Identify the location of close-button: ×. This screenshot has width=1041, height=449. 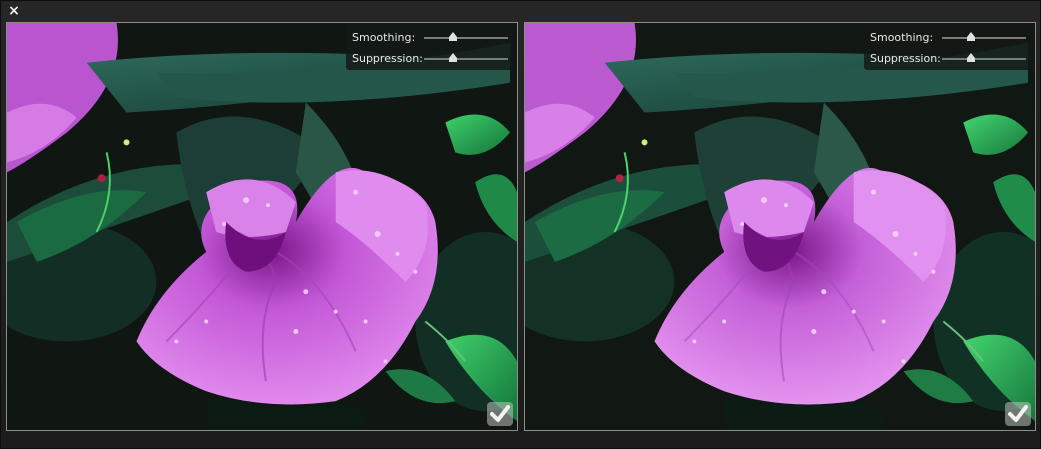
(14, 11).